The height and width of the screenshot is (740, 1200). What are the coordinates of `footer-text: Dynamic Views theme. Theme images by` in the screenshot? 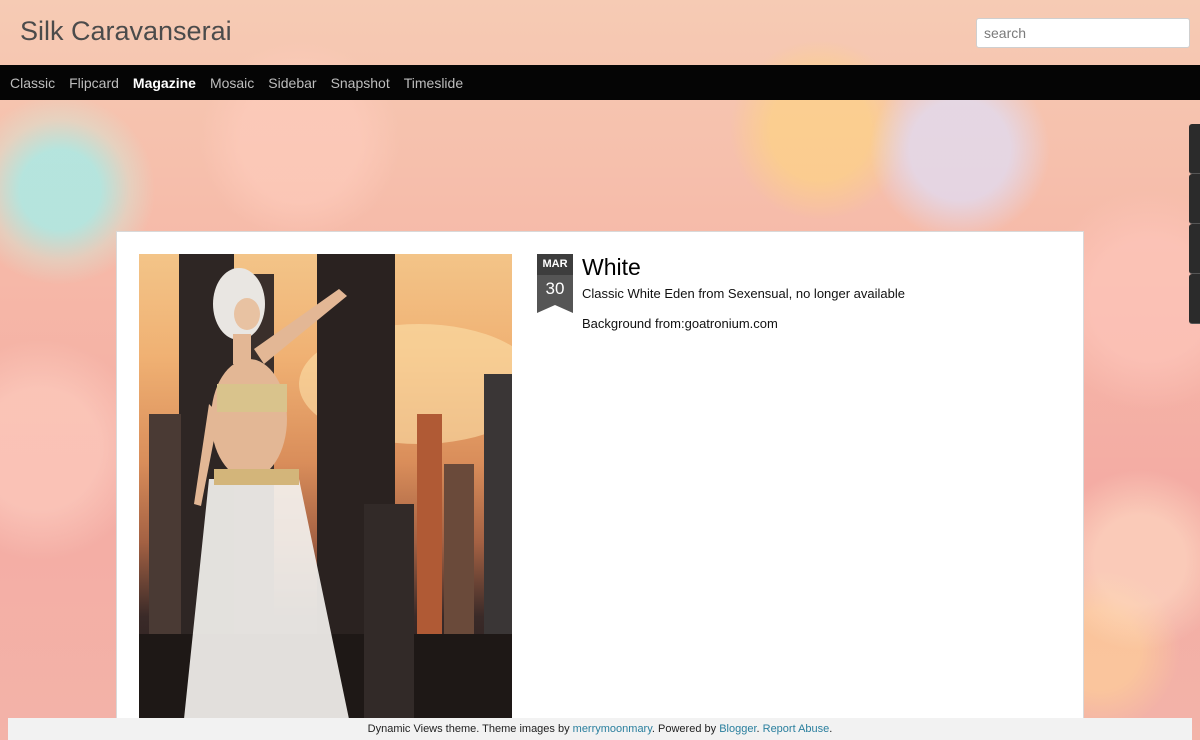 It's located at (470, 729).